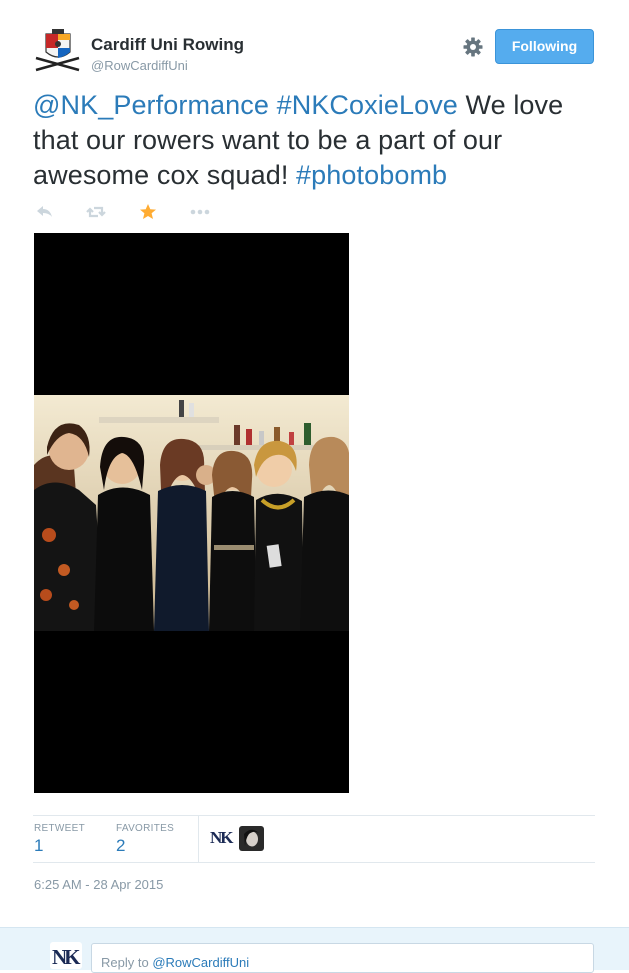  I want to click on stats-vertical-divider, so click(198, 839).